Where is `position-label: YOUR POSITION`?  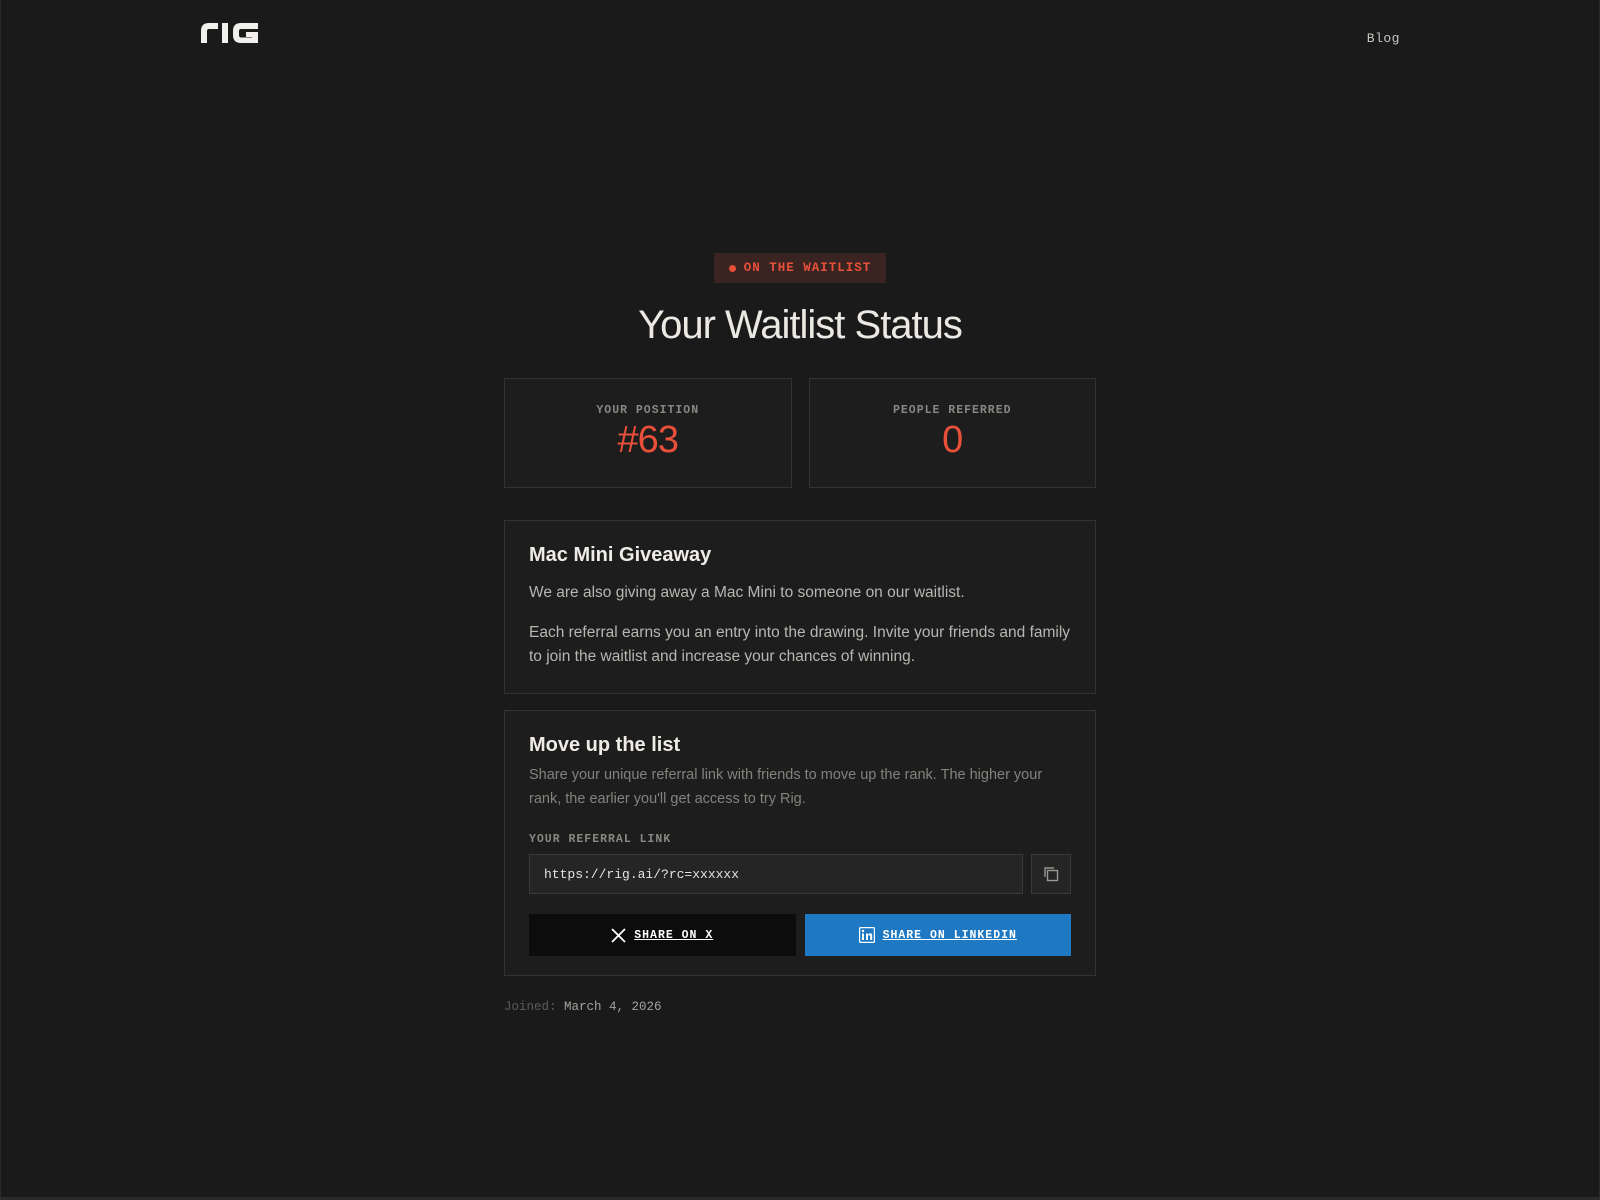
position-label: YOUR POSITION is located at coordinates (648, 410).